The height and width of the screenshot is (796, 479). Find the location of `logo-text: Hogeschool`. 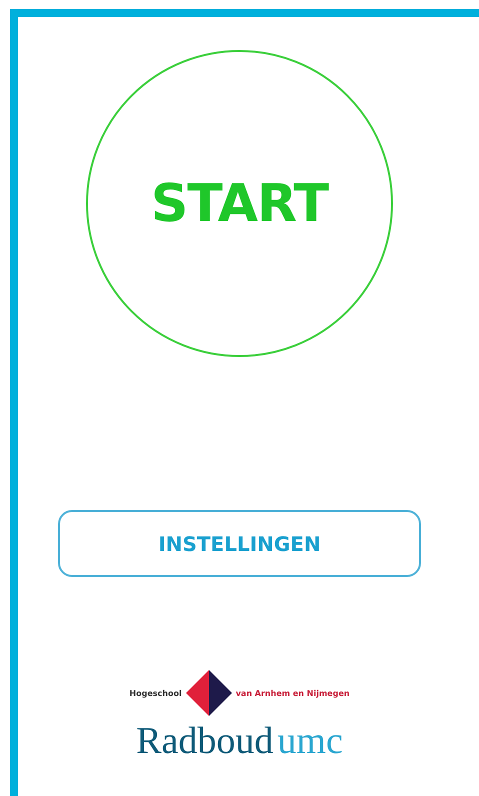

logo-text: Hogeschool is located at coordinates (155, 693).